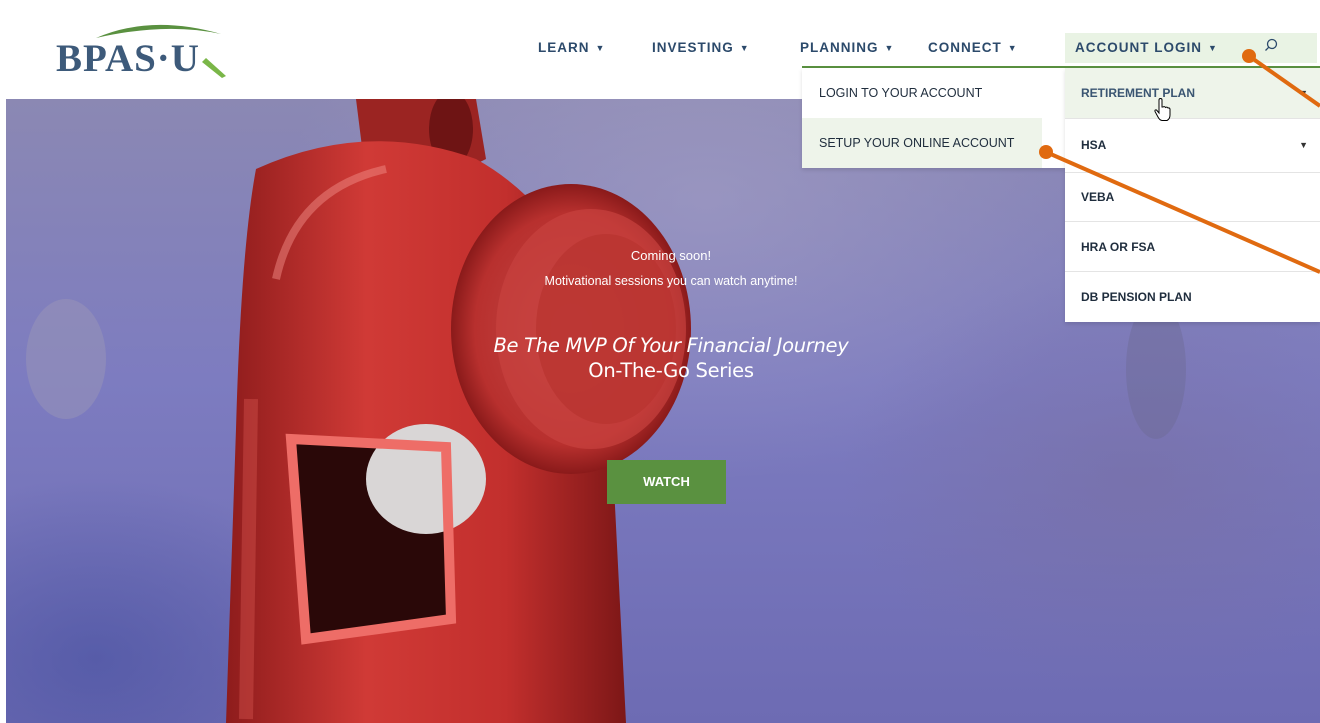 The height and width of the screenshot is (723, 1320). I want to click on logo-text: BPAS·U, so click(128, 58).